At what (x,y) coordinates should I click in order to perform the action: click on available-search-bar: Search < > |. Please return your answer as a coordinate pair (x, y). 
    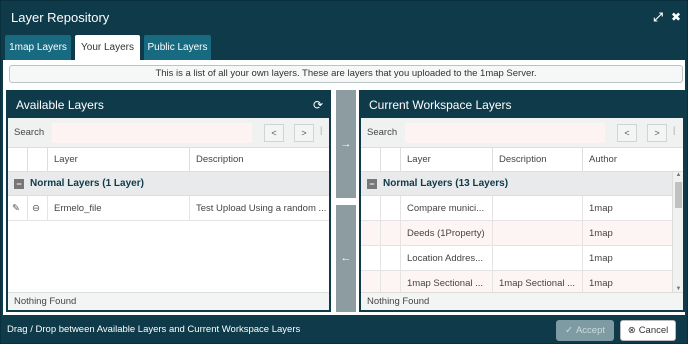
    Looking at the image, I should click on (168, 133).